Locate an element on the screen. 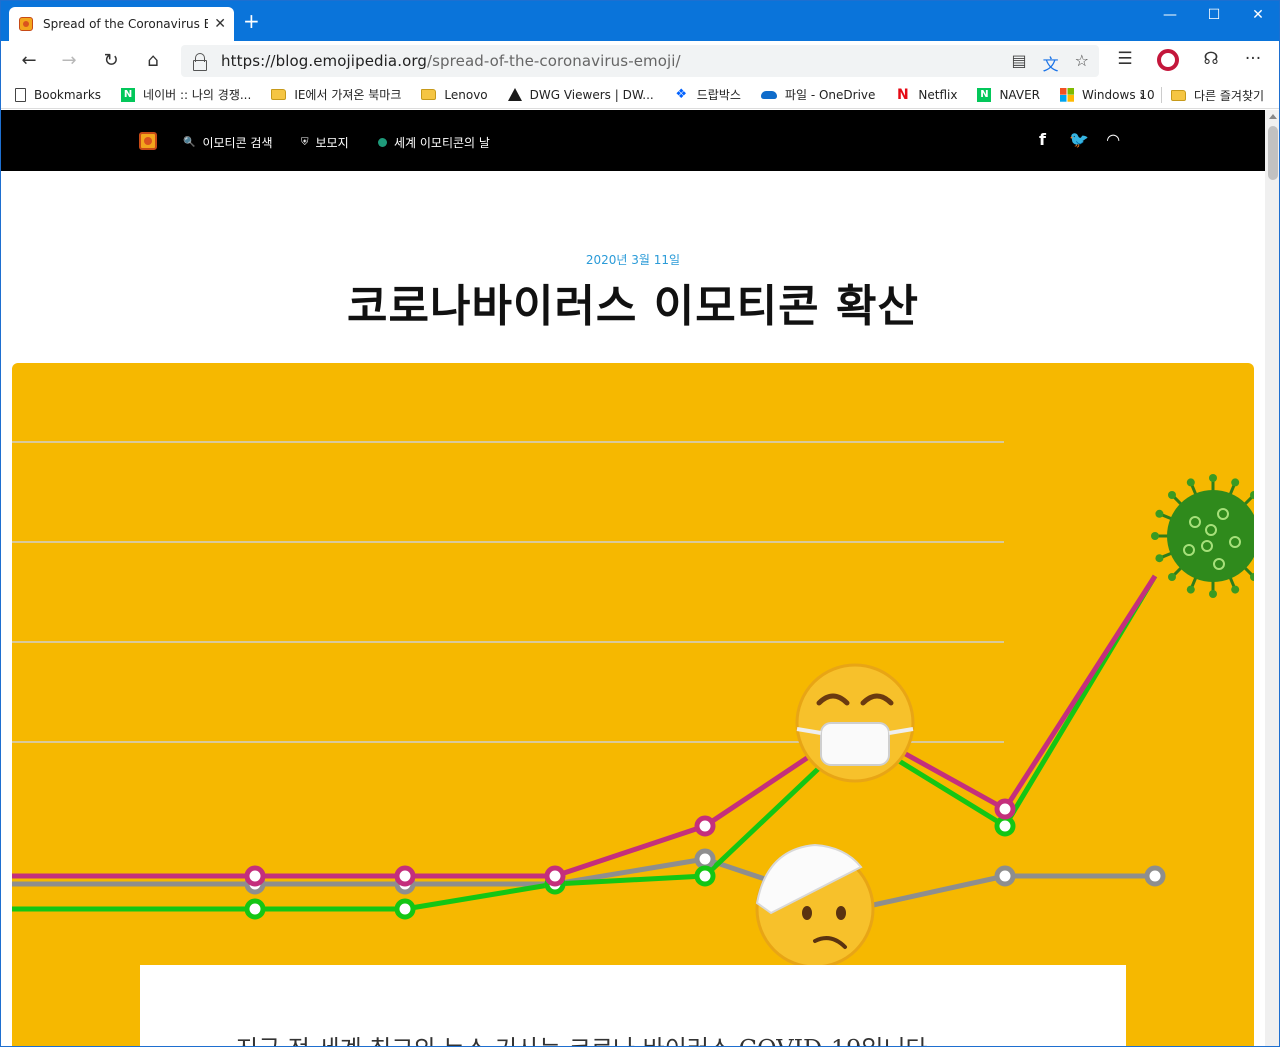 The height and width of the screenshot is (1047, 1280). home-icon: ⌂ is located at coordinates (153, 61).